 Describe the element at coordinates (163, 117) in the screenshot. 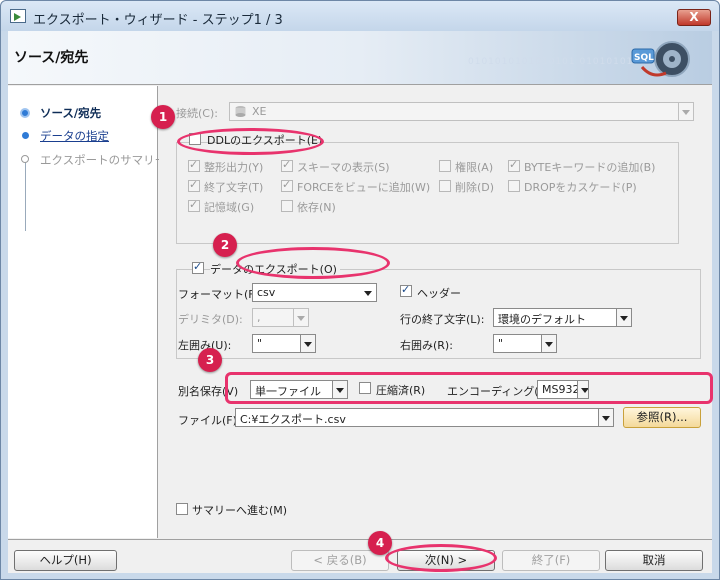

I see `callout-badge-1: 1` at that location.